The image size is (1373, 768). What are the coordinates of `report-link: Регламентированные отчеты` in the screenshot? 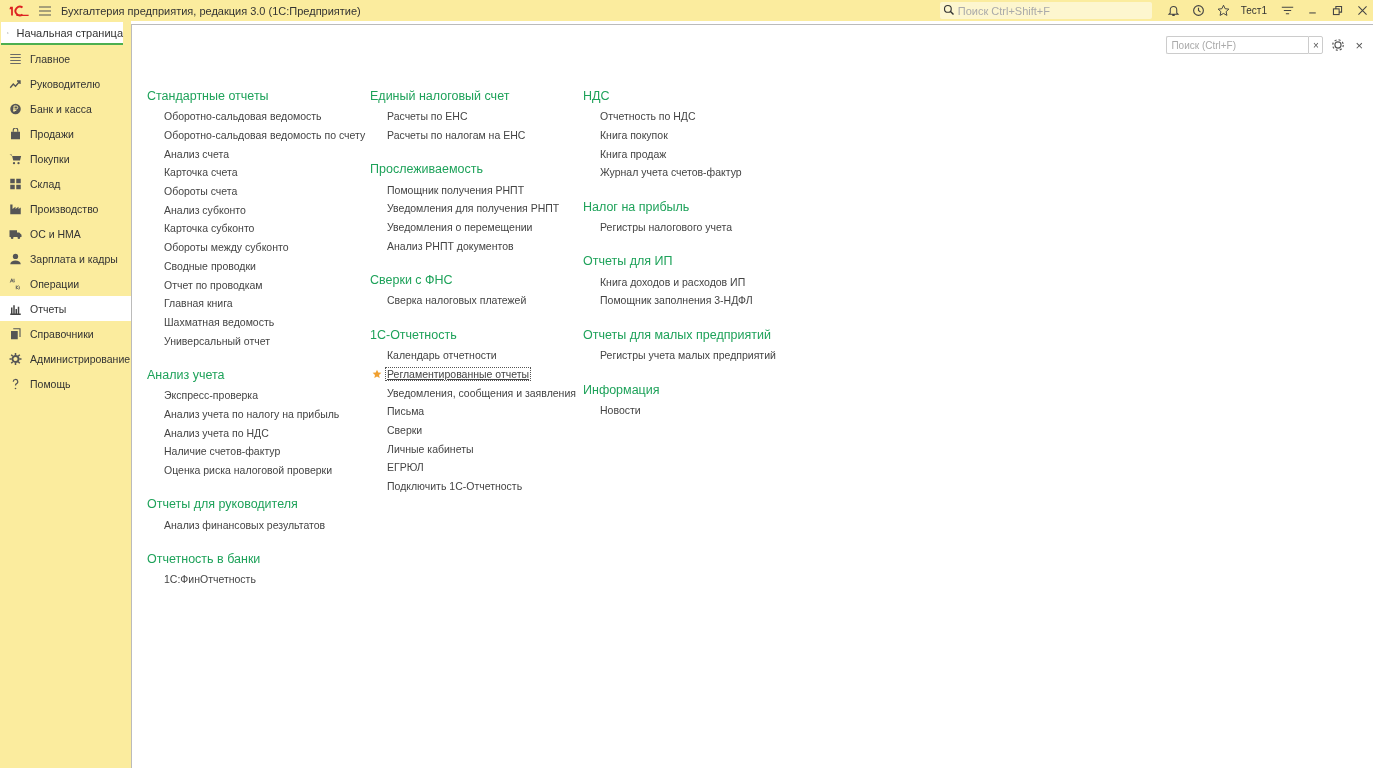 It's located at (458, 373).